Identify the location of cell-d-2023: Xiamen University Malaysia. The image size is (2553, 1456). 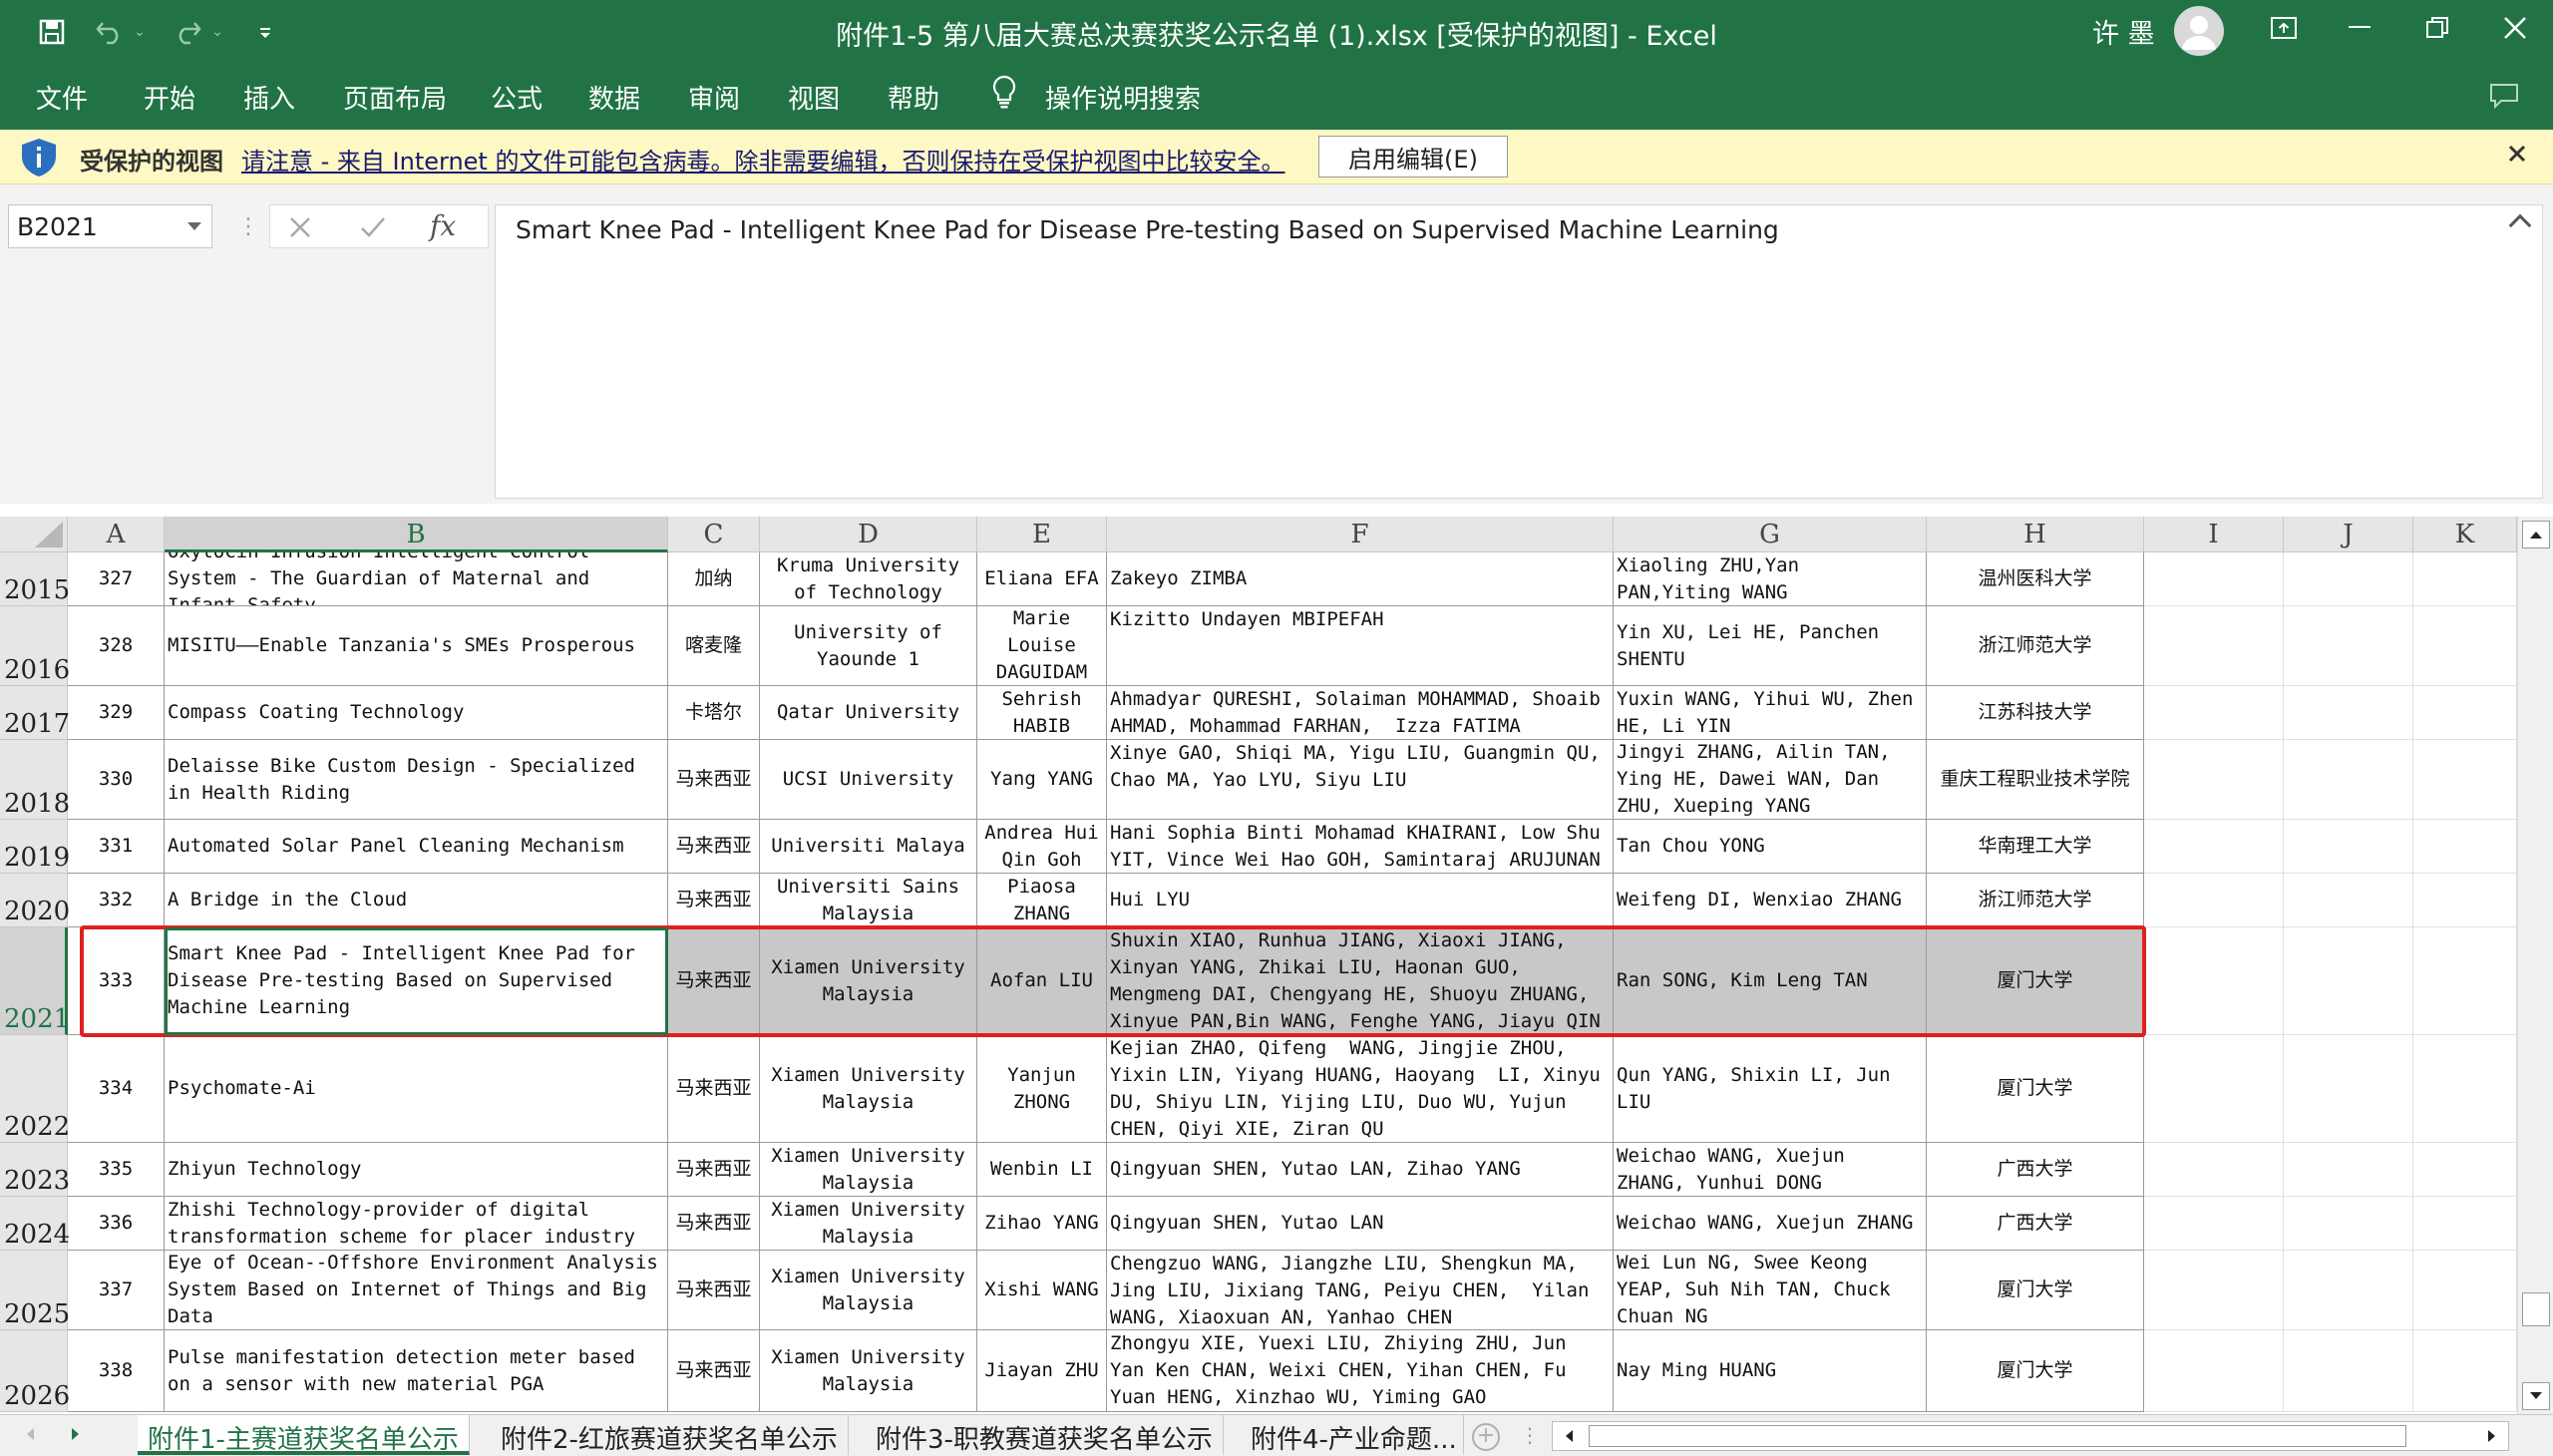
(869, 1170).